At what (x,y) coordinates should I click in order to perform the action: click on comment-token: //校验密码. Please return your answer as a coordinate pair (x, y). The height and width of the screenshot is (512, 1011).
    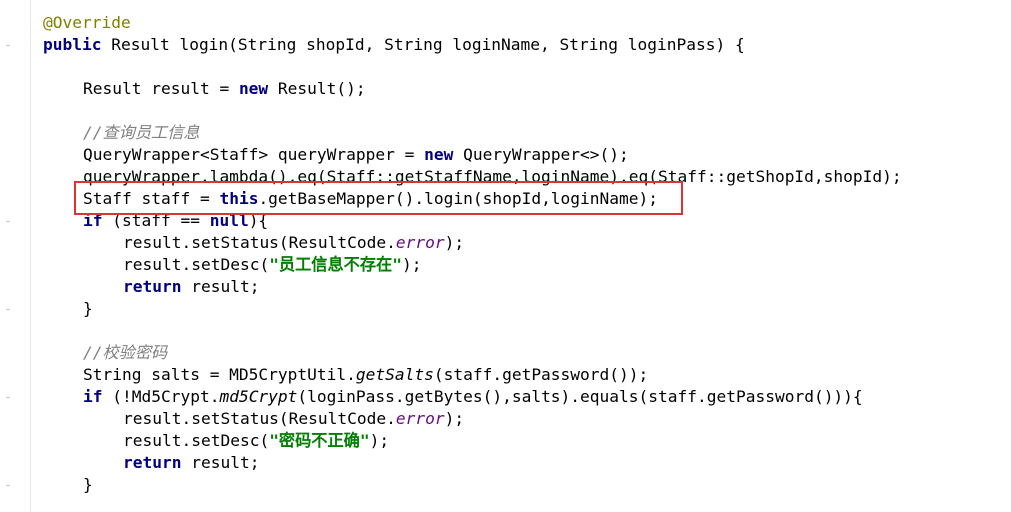
    Looking at the image, I should click on (125, 352).